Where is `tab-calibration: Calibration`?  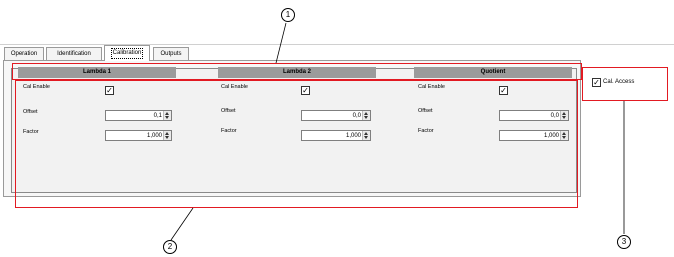
tab-calibration: Calibration is located at coordinates (127, 53).